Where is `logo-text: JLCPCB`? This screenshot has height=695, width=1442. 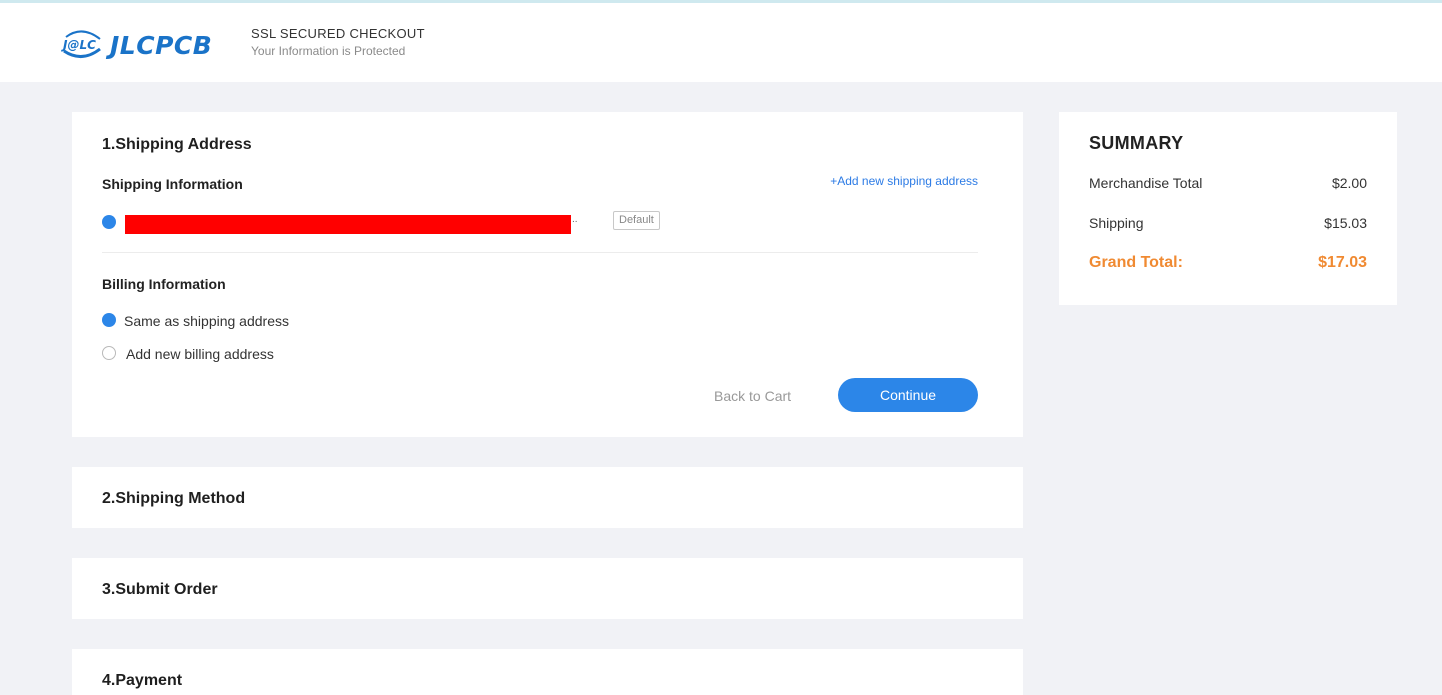 logo-text: JLCPCB is located at coordinates (161, 45).